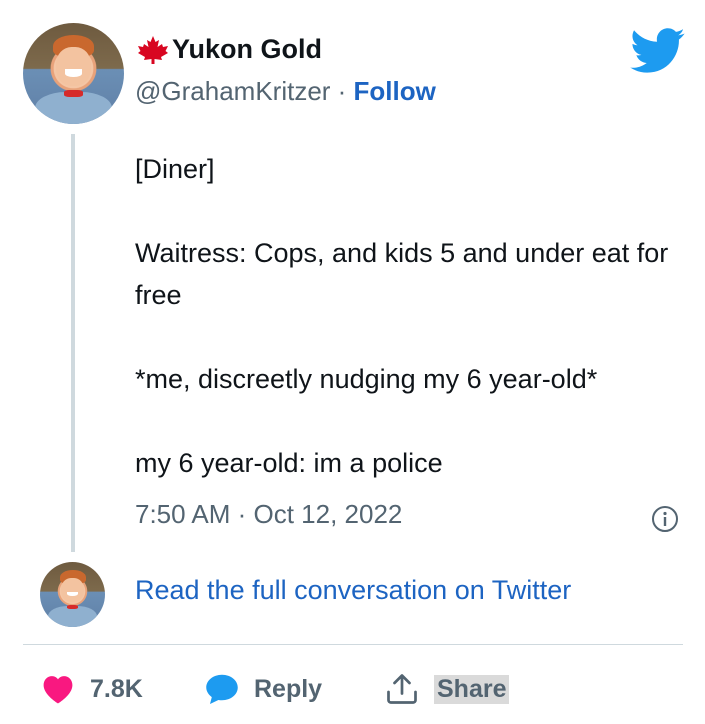  Describe the element at coordinates (288, 688) in the screenshot. I see `reply-label: Reply` at that location.